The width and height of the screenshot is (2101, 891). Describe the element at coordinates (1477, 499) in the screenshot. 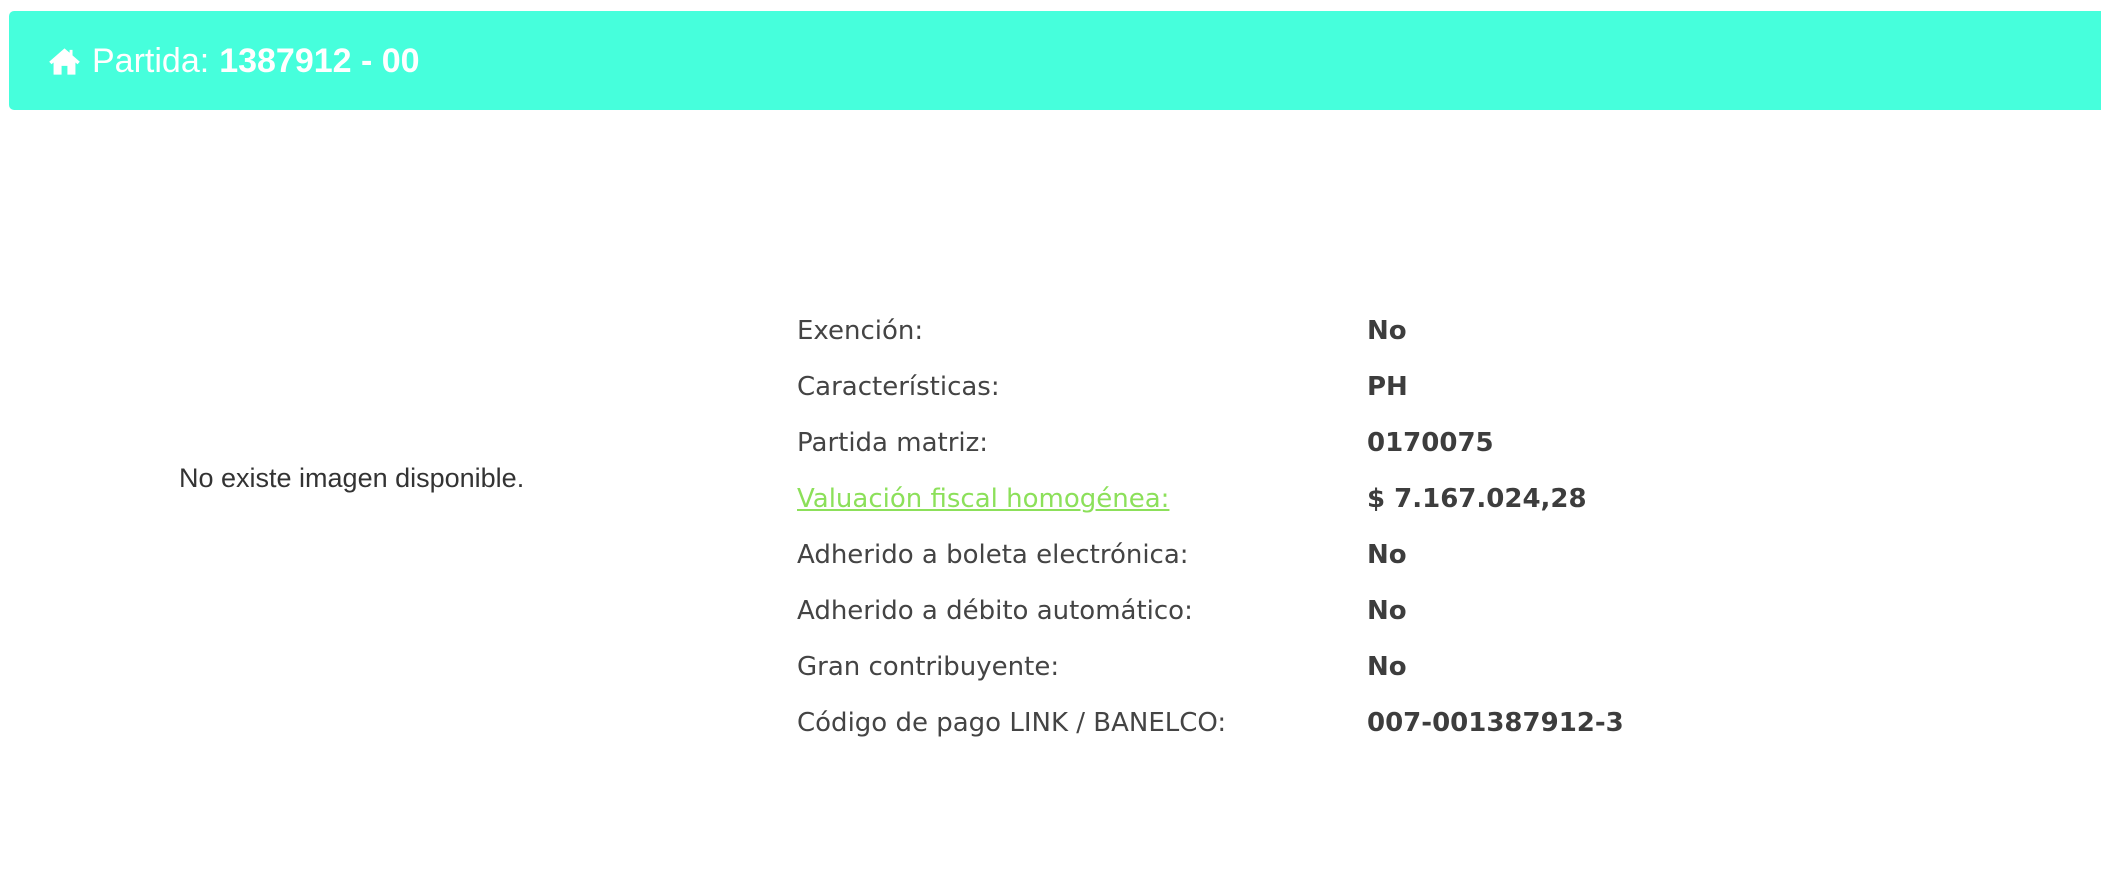

I see `detail-value: $ 7.167.024,28` at that location.